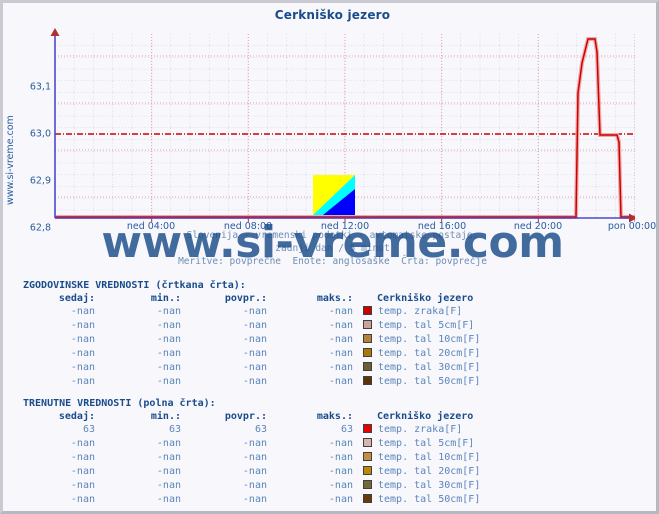 This screenshot has width=659, height=514. What do you see at coordinates (134, 285) in the screenshot?
I see `legend-historic-caption: ZGODOVINSKE VREDNOSTI (črtkana črta):` at bounding box center [134, 285].